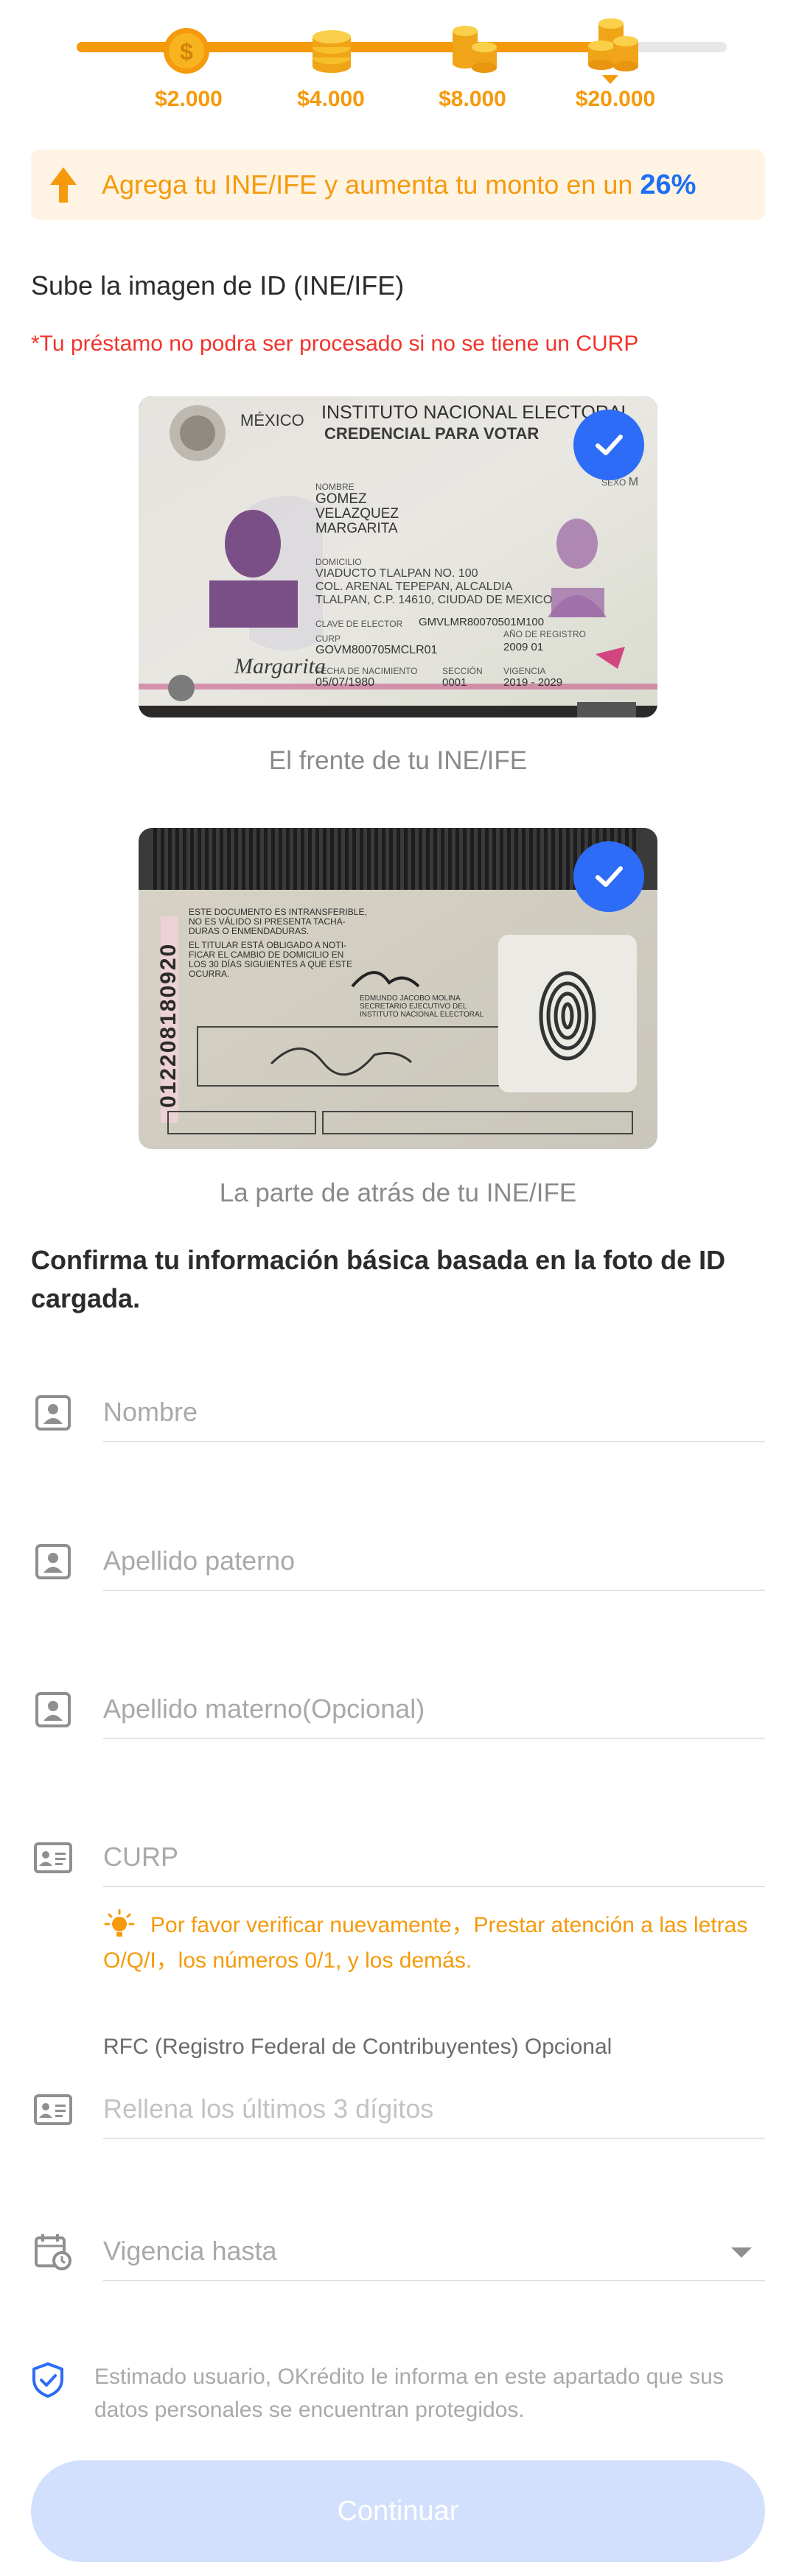 This screenshot has height=2576, width=796. I want to click on card-registro-label: AÑO DE REGISTRO, so click(545, 634).